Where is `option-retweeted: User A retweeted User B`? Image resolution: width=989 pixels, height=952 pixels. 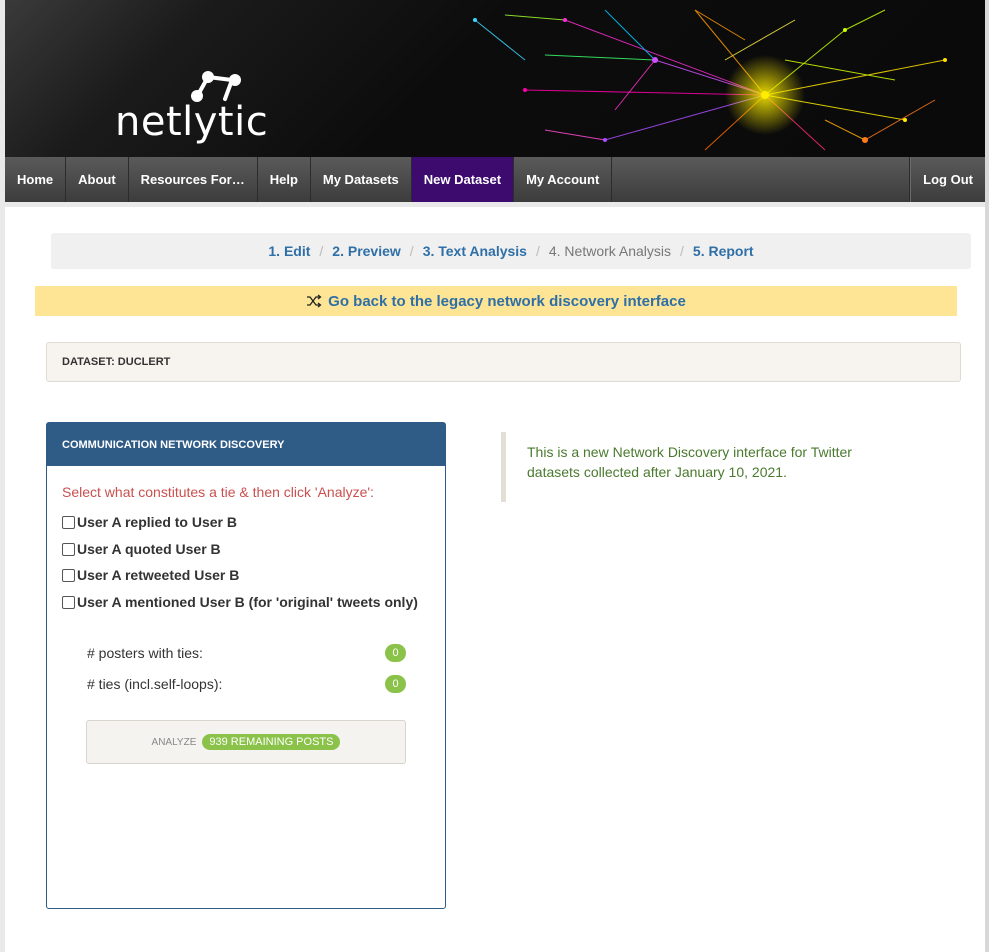
option-retweeted: User A retweeted User B is located at coordinates (150, 575).